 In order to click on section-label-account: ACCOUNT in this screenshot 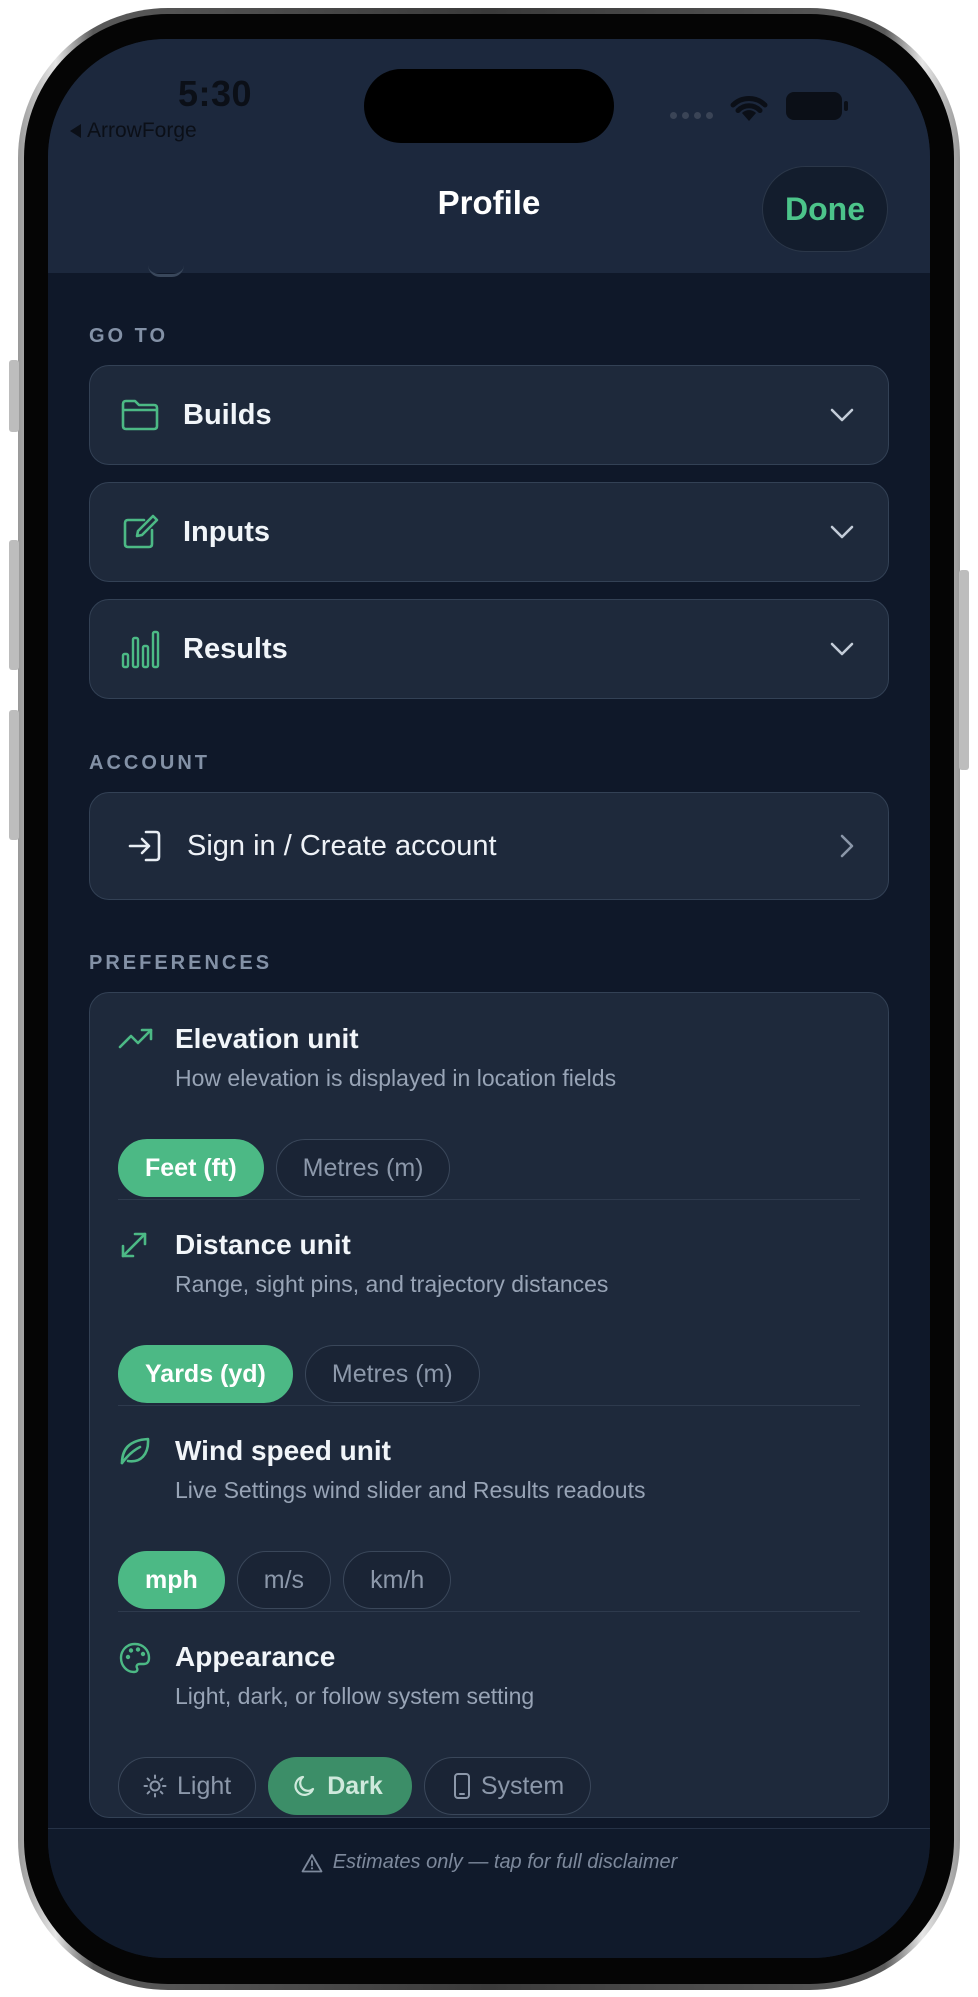, I will do `click(149, 763)`.